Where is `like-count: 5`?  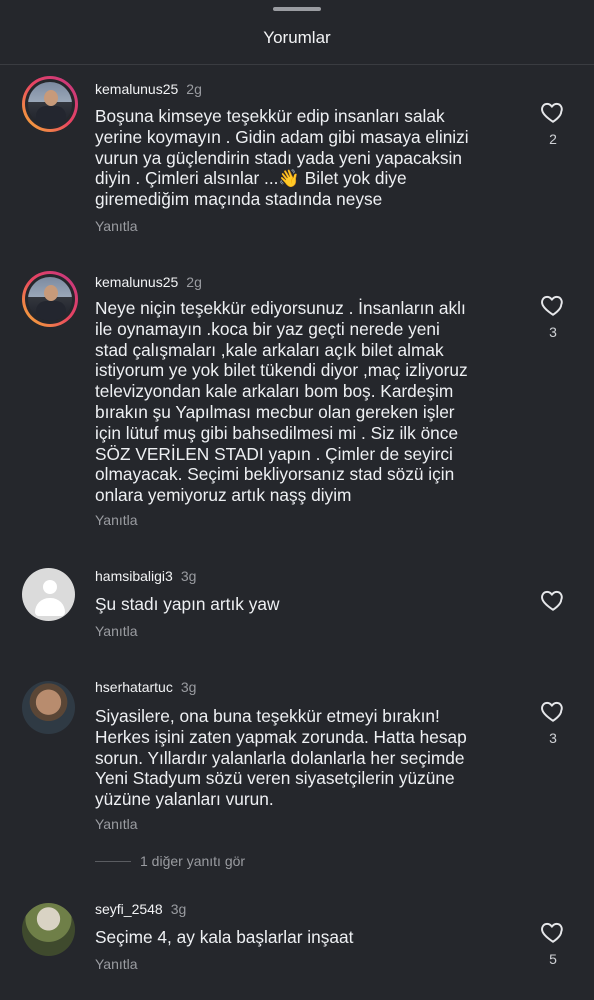 like-count: 5 is located at coordinates (553, 959).